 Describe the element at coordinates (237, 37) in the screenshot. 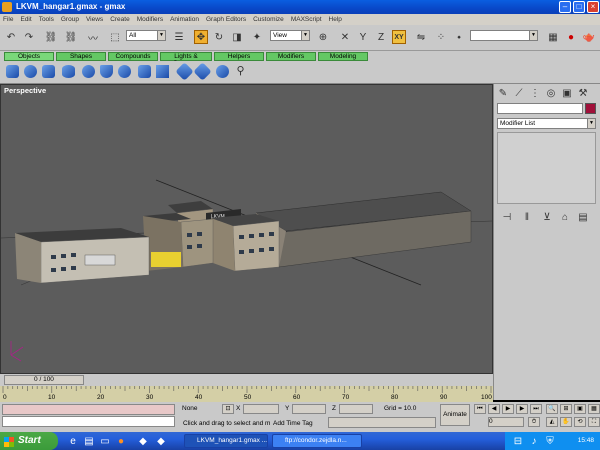

I see `select-and-scale-icon: ◨` at that location.